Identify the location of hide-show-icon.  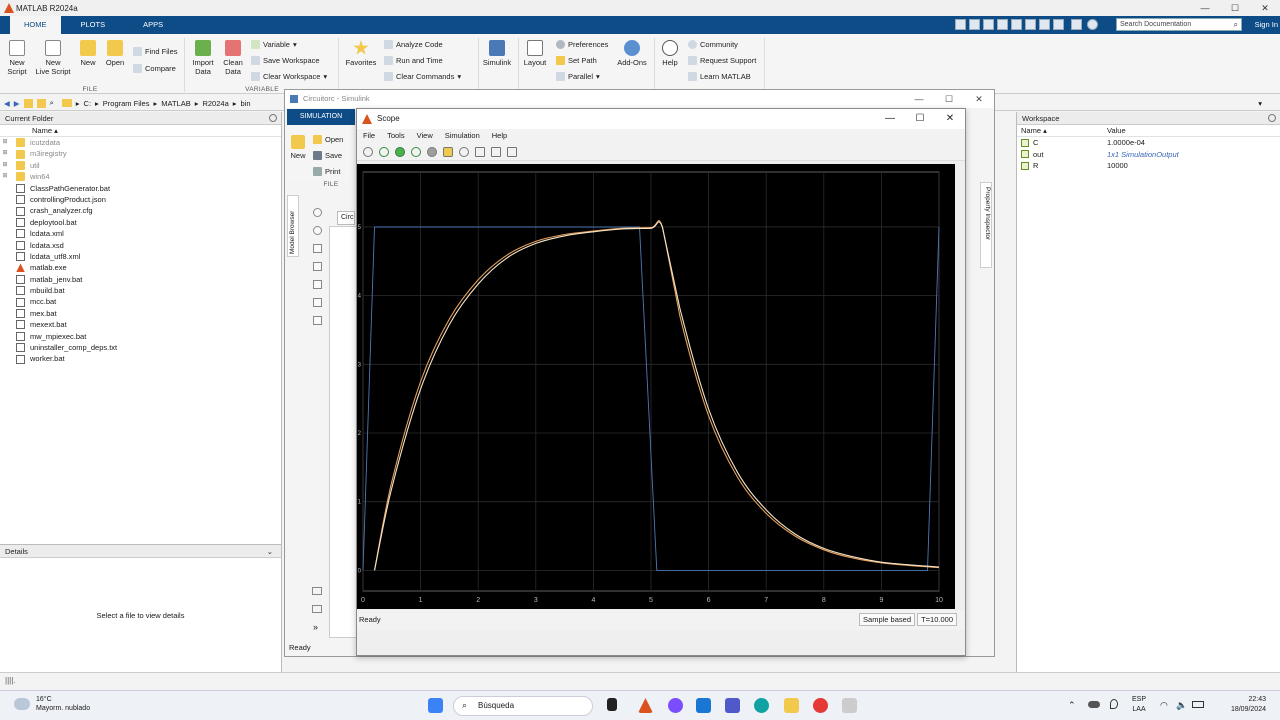
(317, 212).